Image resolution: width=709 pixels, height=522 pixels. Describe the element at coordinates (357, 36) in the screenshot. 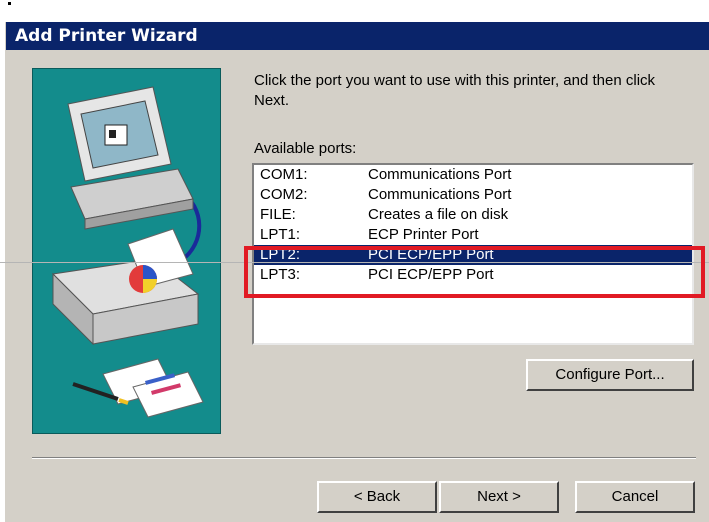

I see `title-bar: Add Printer Wizard` at that location.